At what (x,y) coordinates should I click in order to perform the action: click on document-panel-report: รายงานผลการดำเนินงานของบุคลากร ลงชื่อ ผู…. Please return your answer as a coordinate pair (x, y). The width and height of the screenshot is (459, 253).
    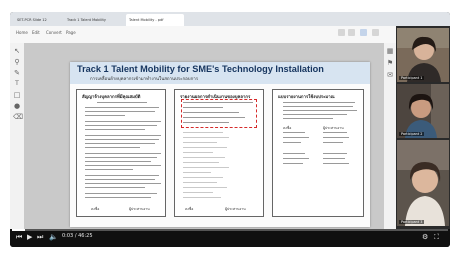
    Looking at the image, I should click on (219, 153).